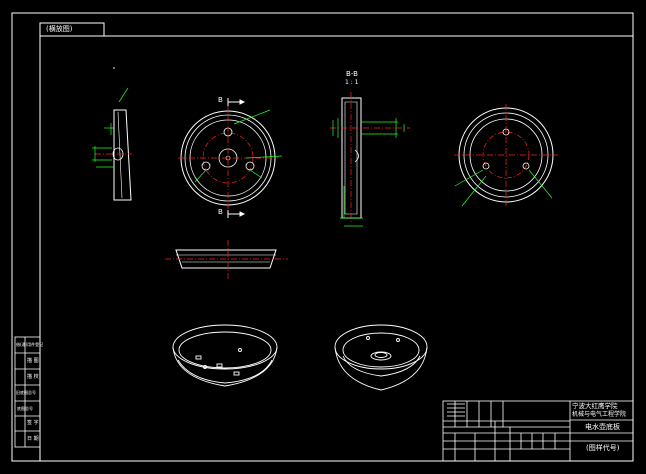 The image size is (646, 474). What do you see at coordinates (381, 357) in the screenshot?
I see `isometric-view-right` at bounding box center [381, 357].